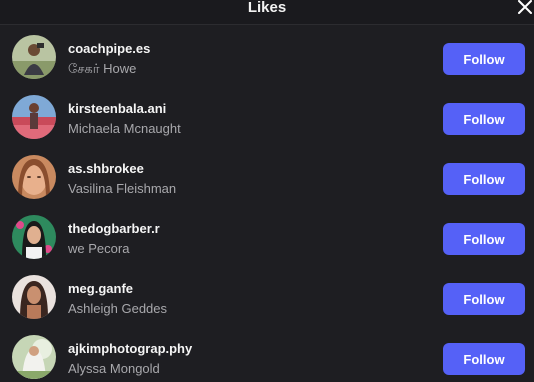 Image resolution: width=534 pixels, height=382 pixels. What do you see at coordinates (124, 128) in the screenshot?
I see `full-name: Michaela Mcnaught` at bounding box center [124, 128].